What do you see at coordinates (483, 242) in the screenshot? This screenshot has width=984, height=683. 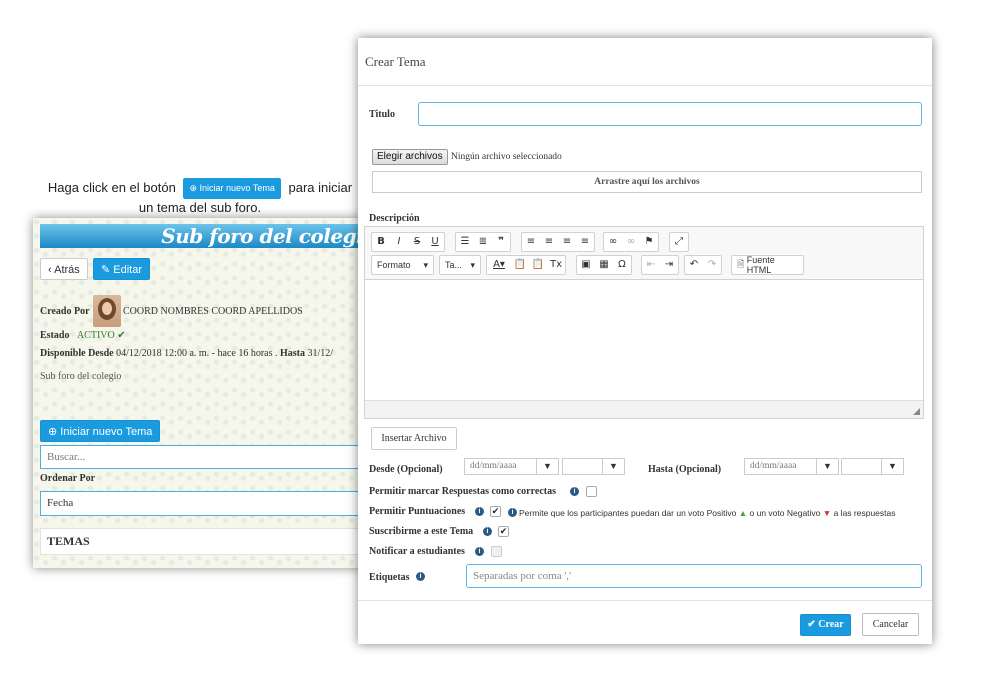 I see `numbered-list-icon: ≣` at bounding box center [483, 242].